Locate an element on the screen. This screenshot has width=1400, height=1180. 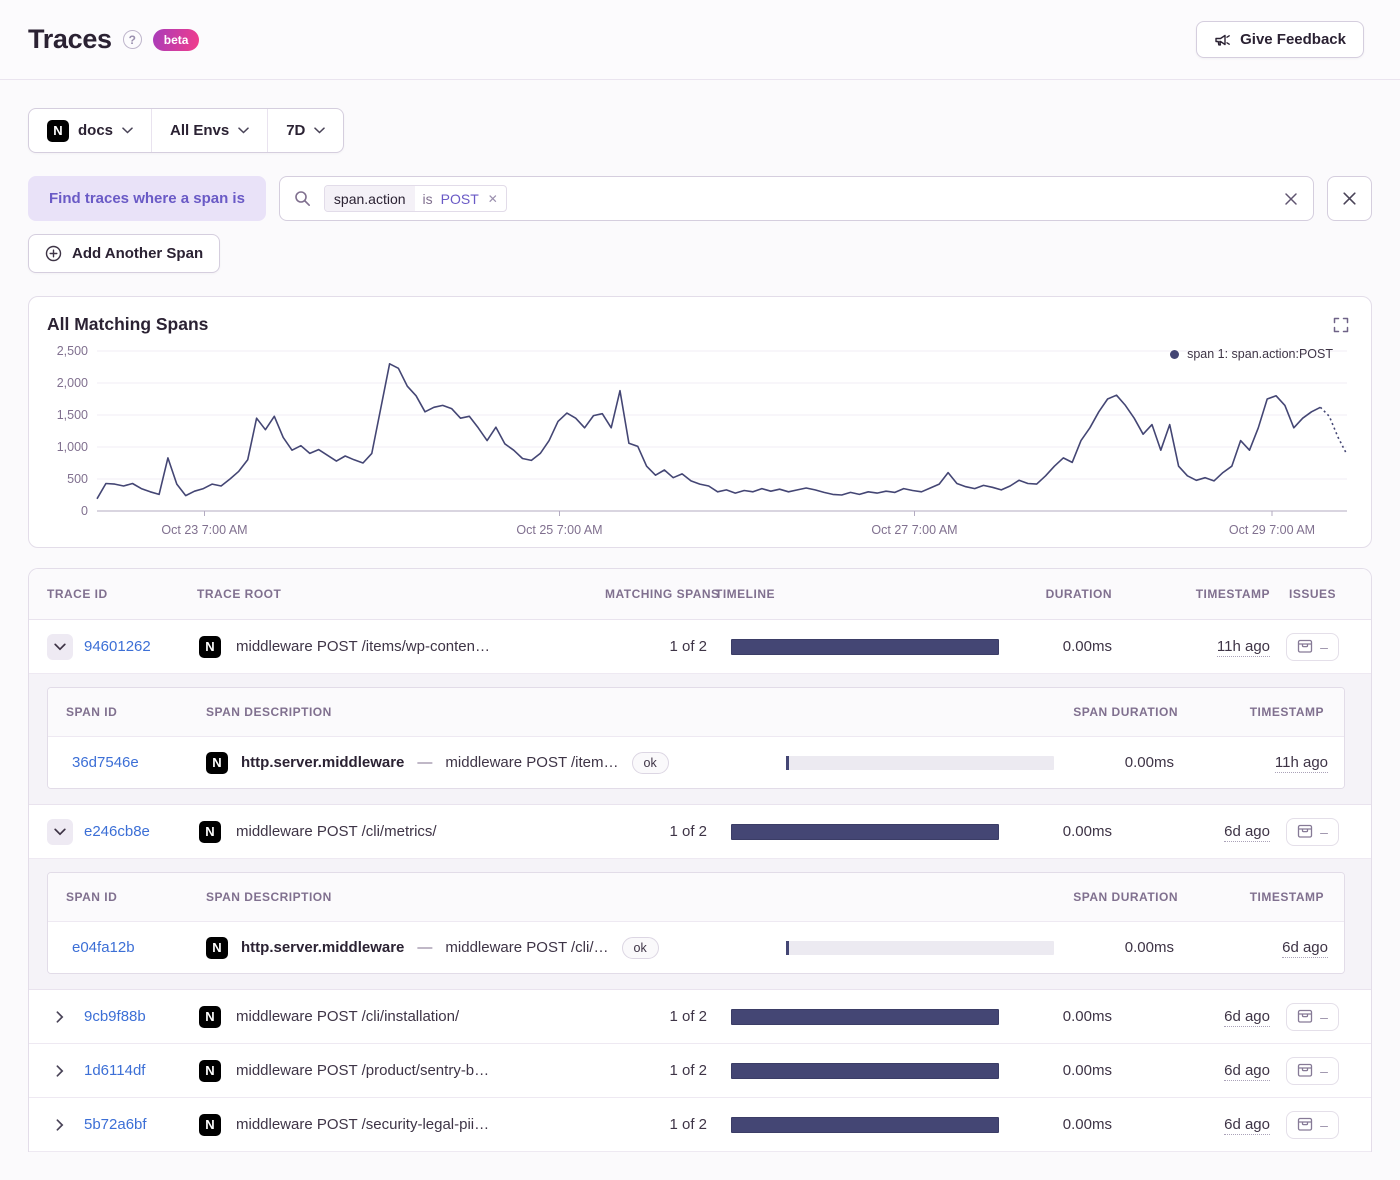
beta-badge: beta is located at coordinates (176, 39).